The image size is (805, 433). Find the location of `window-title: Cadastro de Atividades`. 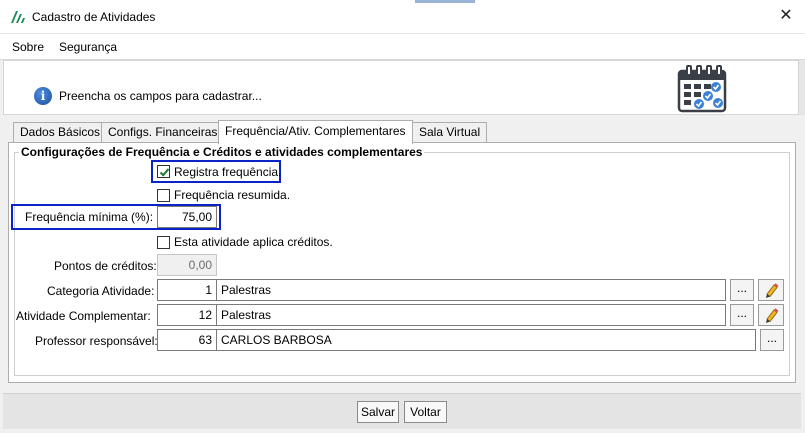

window-title: Cadastro de Atividades is located at coordinates (94, 17).